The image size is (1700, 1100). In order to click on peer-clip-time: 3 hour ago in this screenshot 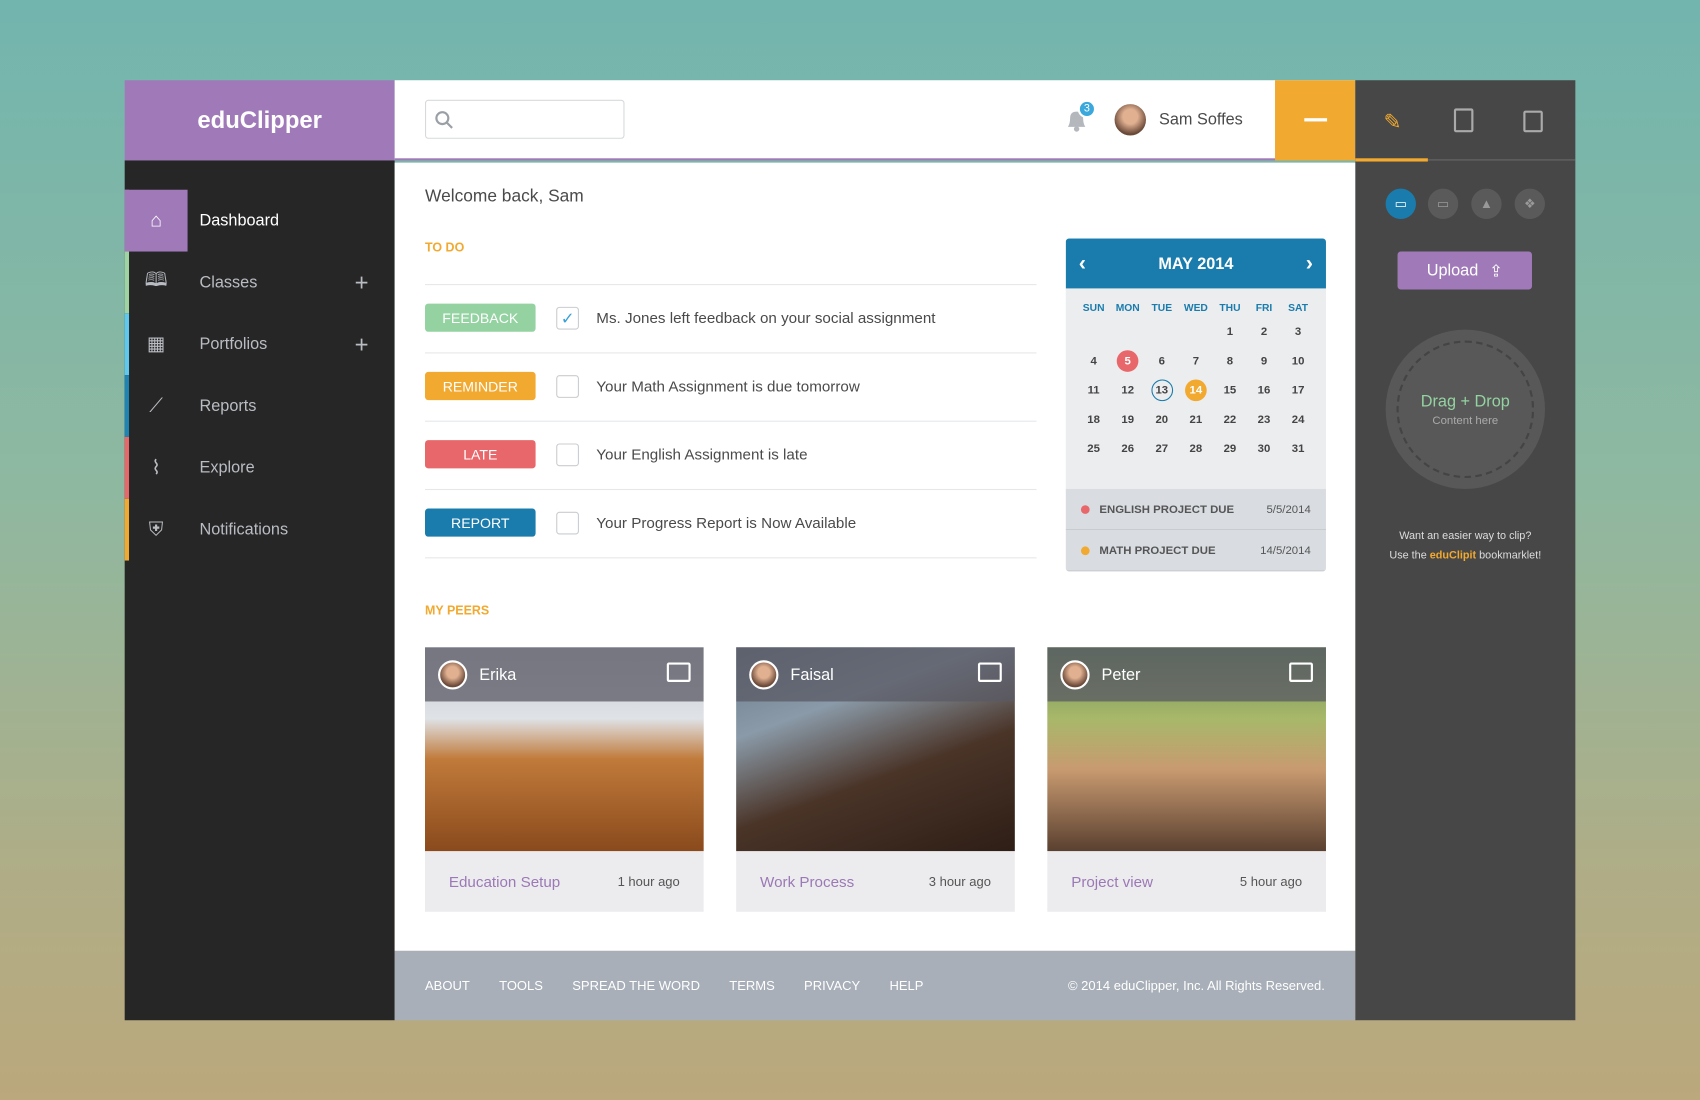, I will do `click(959, 881)`.